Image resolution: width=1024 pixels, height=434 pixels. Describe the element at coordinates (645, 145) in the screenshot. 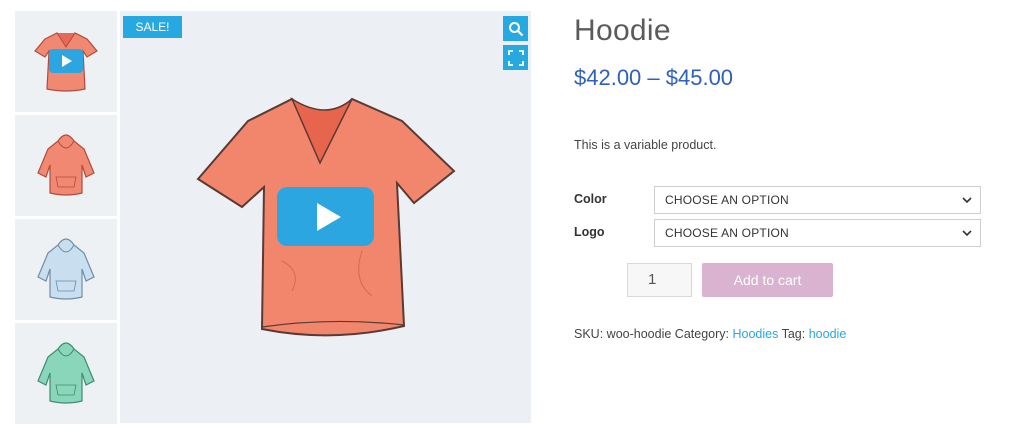

I see `product-description: This is a variable product.` at that location.